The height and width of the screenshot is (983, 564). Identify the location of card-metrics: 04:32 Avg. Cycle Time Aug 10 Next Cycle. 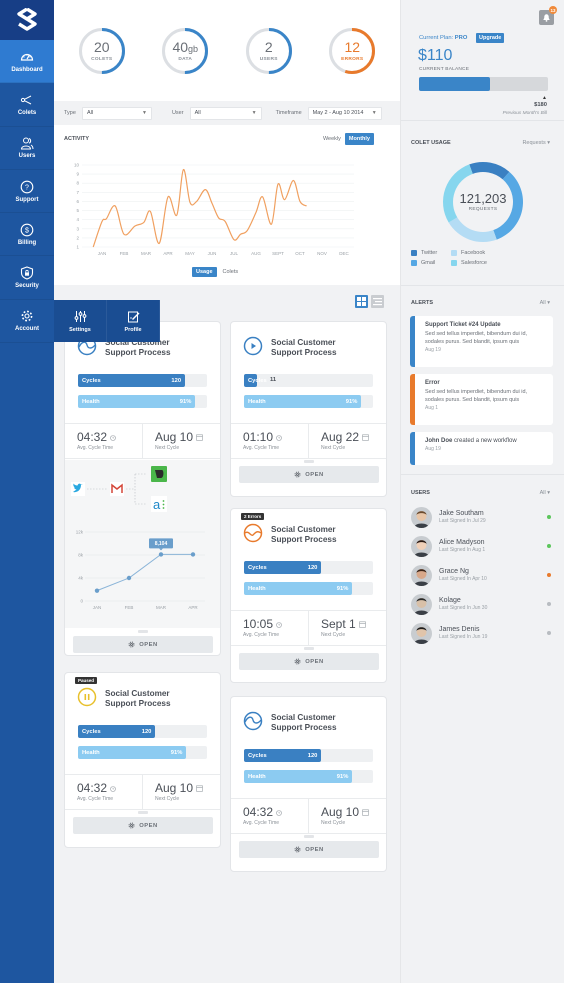
(142, 792).